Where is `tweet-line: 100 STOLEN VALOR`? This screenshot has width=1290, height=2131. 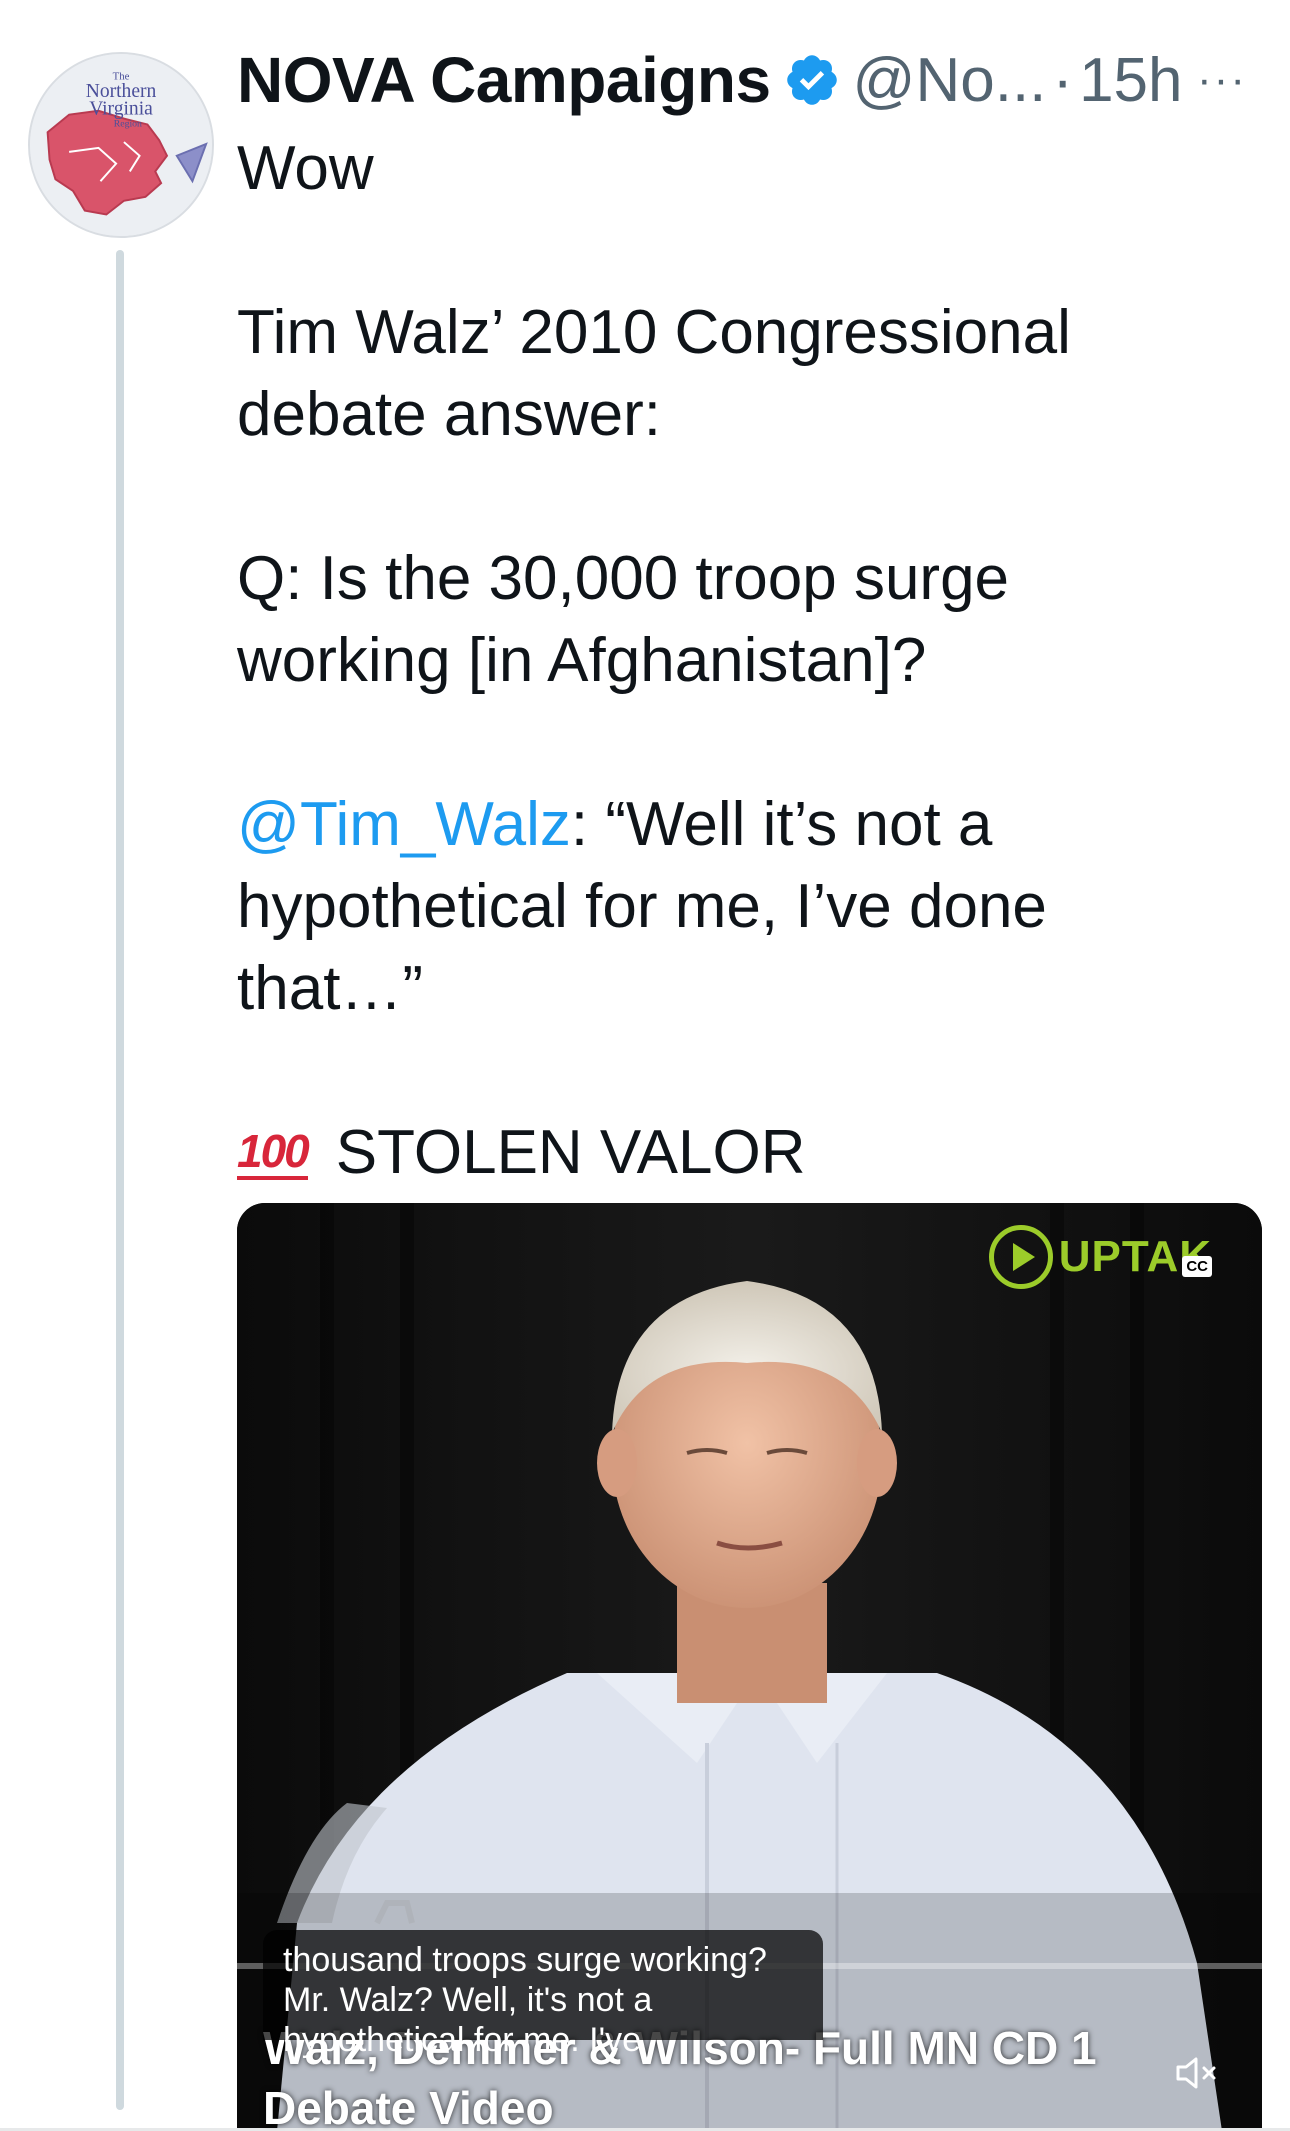
tweet-line: 100 STOLEN VALOR is located at coordinates (737, 1153).